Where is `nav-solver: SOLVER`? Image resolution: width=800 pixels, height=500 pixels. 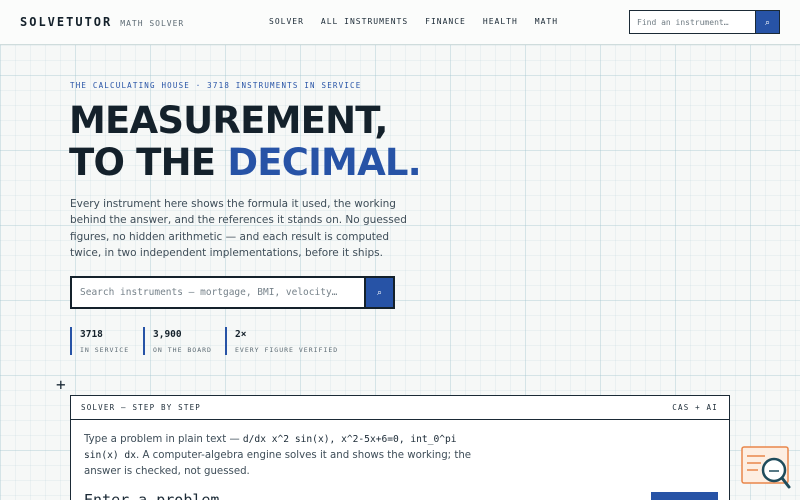
nav-solver: SOLVER is located at coordinates (286, 21).